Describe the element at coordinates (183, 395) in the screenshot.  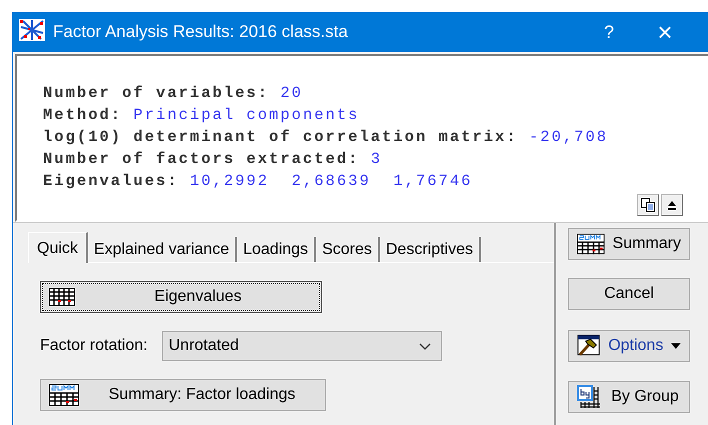
I see `summary-factor-loadings-button: Summary: Factor loadings` at that location.